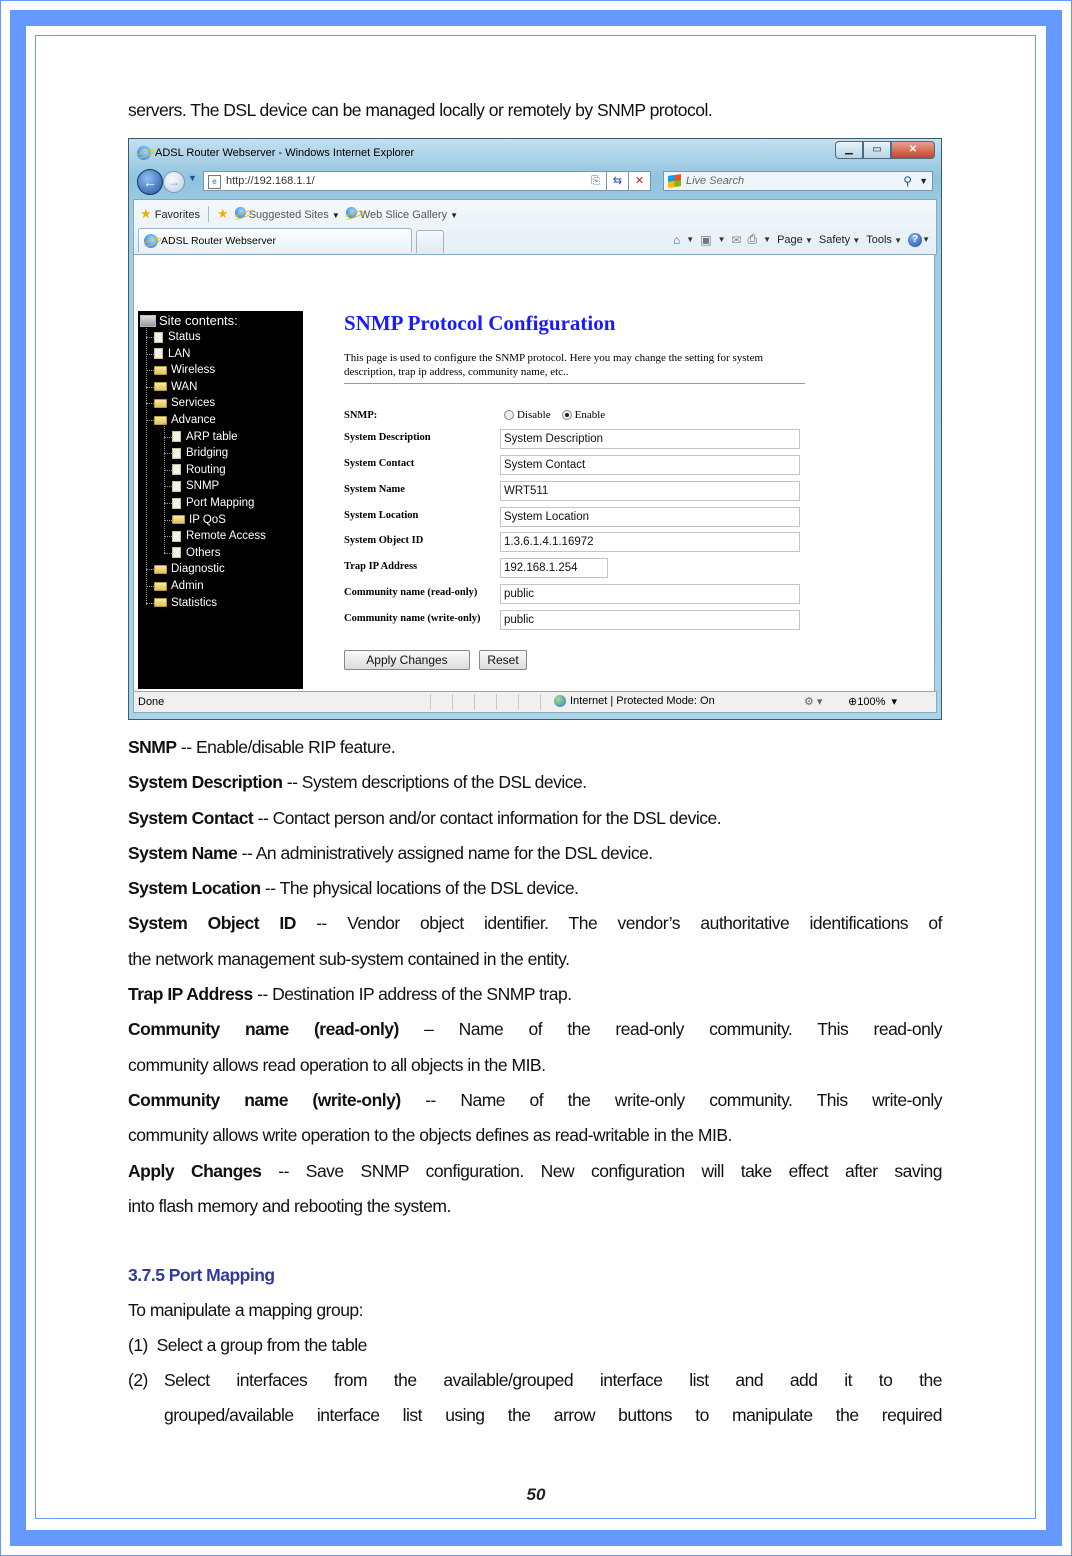 Image resolution: width=1072 pixels, height=1556 pixels. I want to click on maximize-button: ▭, so click(877, 150).